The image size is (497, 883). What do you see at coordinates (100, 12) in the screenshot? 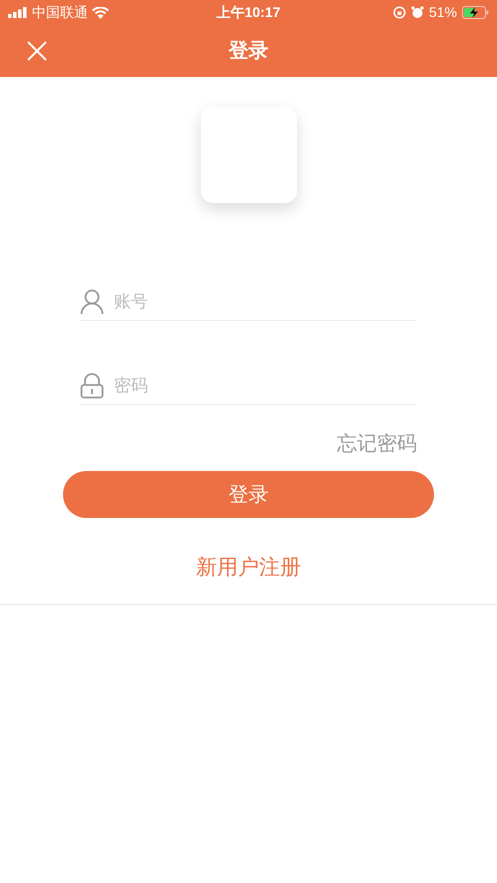
I see `wifi-icon` at bounding box center [100, 12].